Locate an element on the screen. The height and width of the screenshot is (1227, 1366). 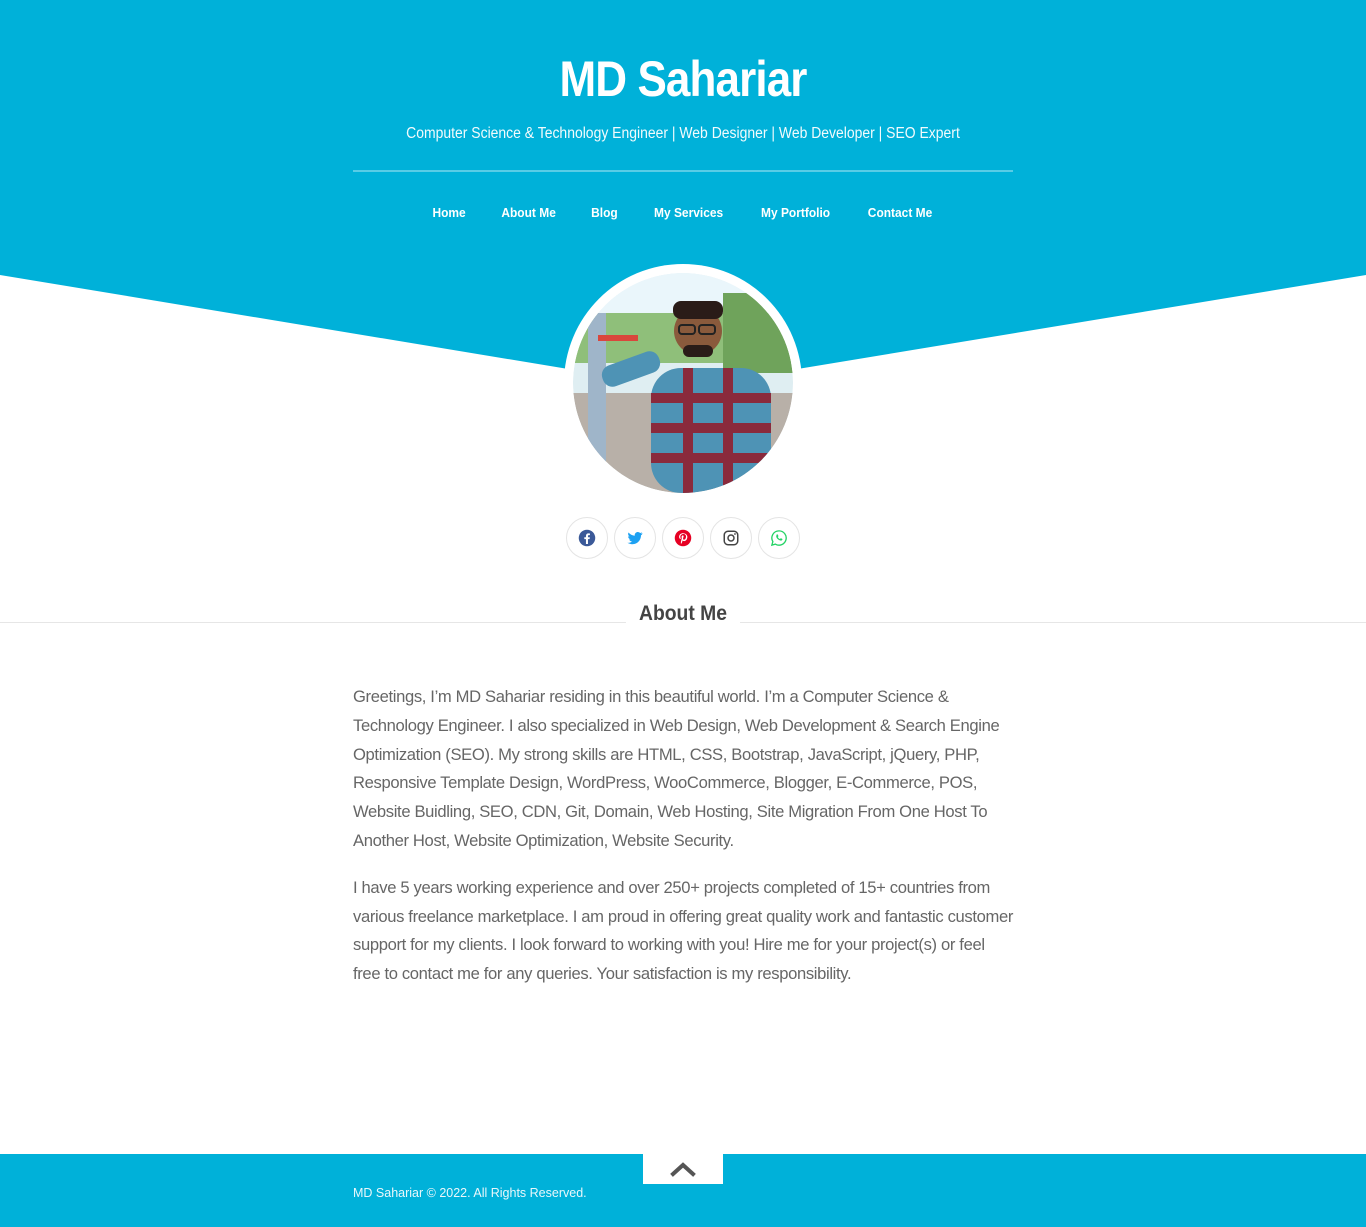
avatar is located at coordinates (683, 383).